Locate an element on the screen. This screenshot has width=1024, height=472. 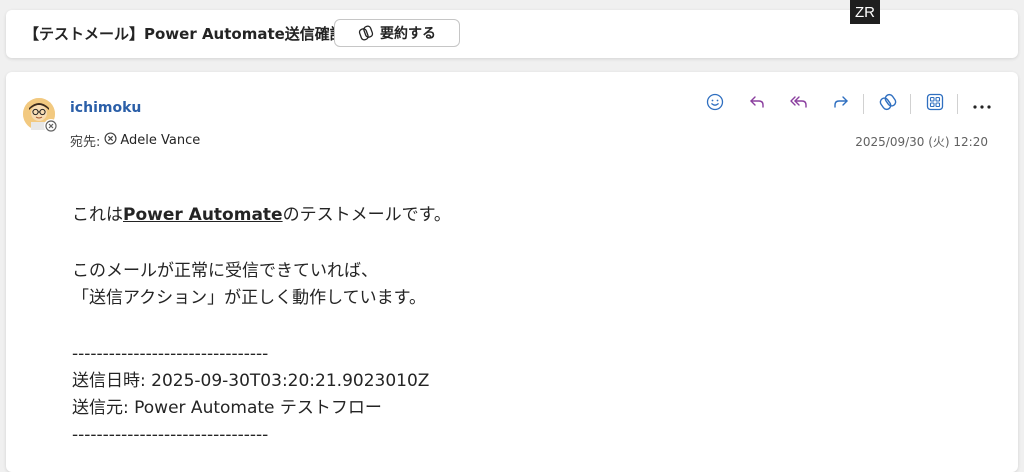
body-line-3: 「送信アクション」が正しく動作しています。 is located at coordinates (249, 298).